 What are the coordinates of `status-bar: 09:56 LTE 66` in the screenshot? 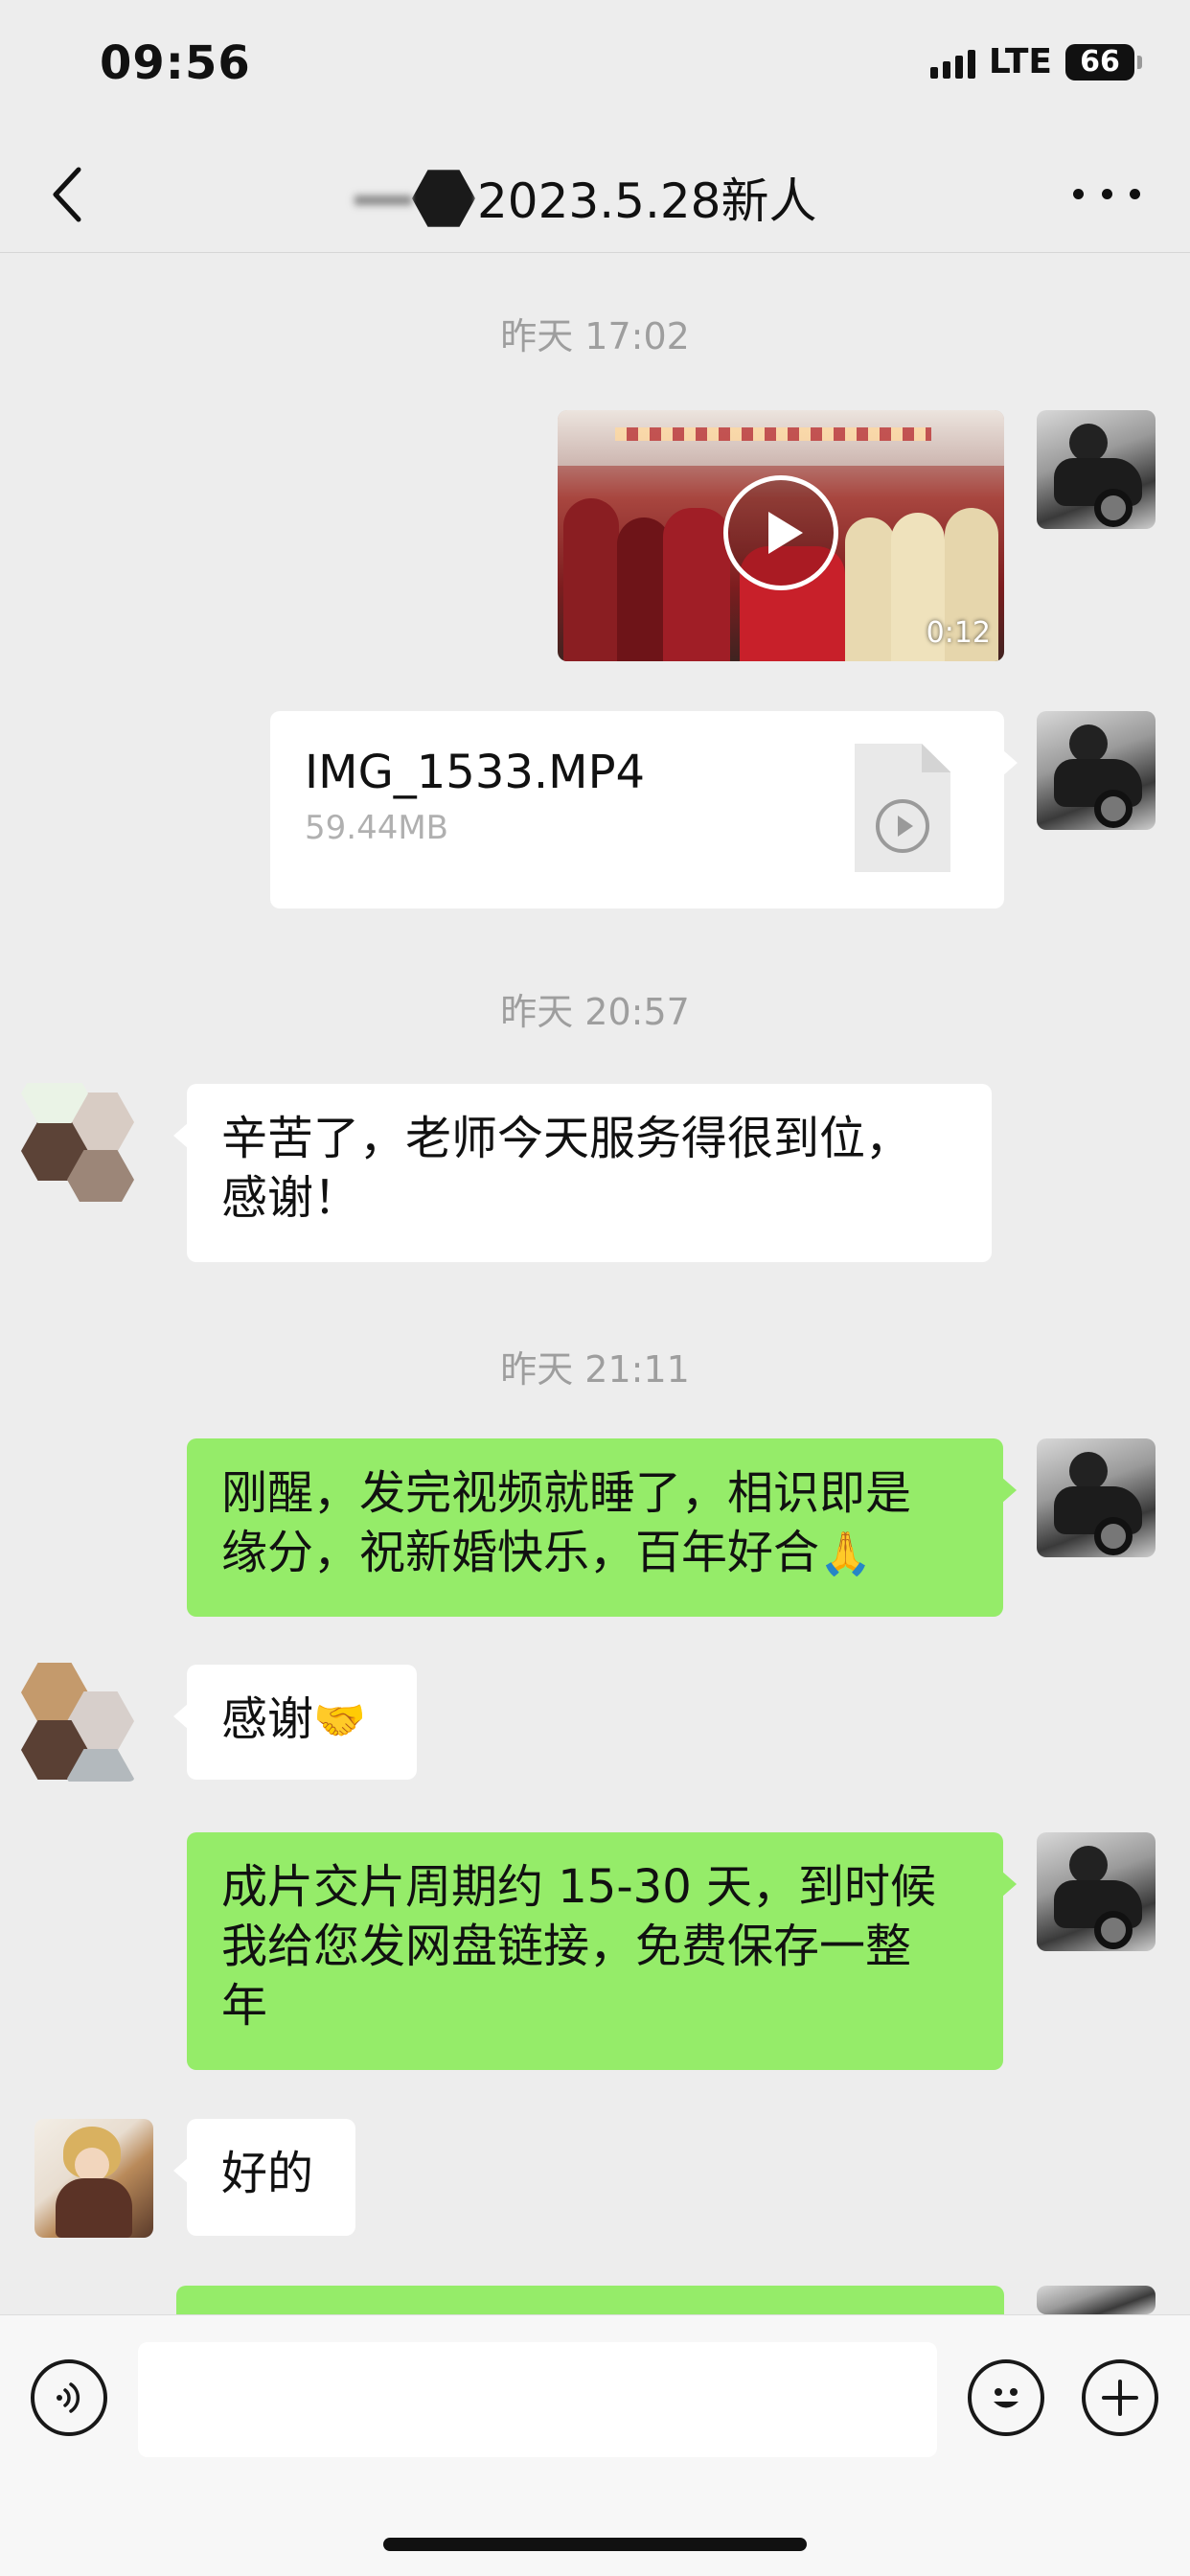 It's located at (595, 67).